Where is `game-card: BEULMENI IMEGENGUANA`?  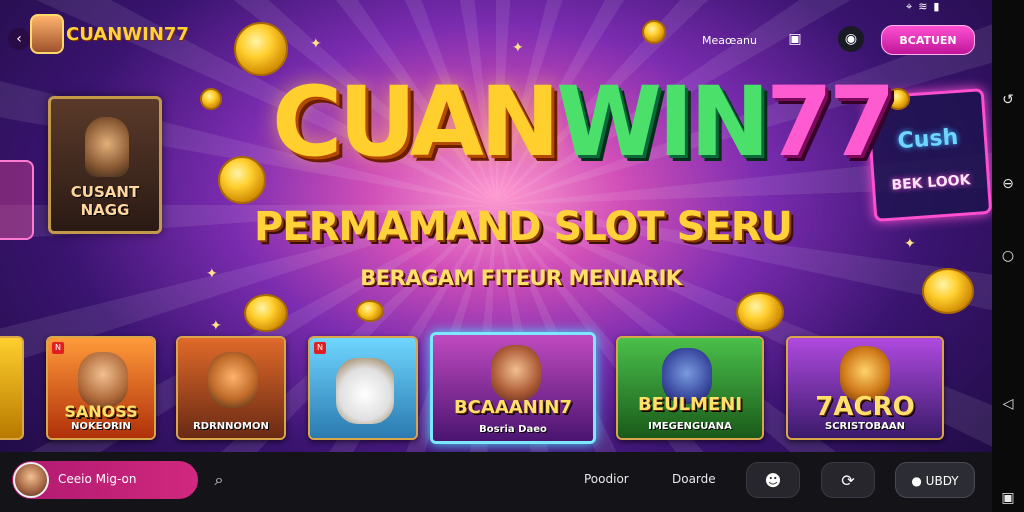 game-card: BEULMENI IMEGENGUANA is located at coordinates (690, 388).